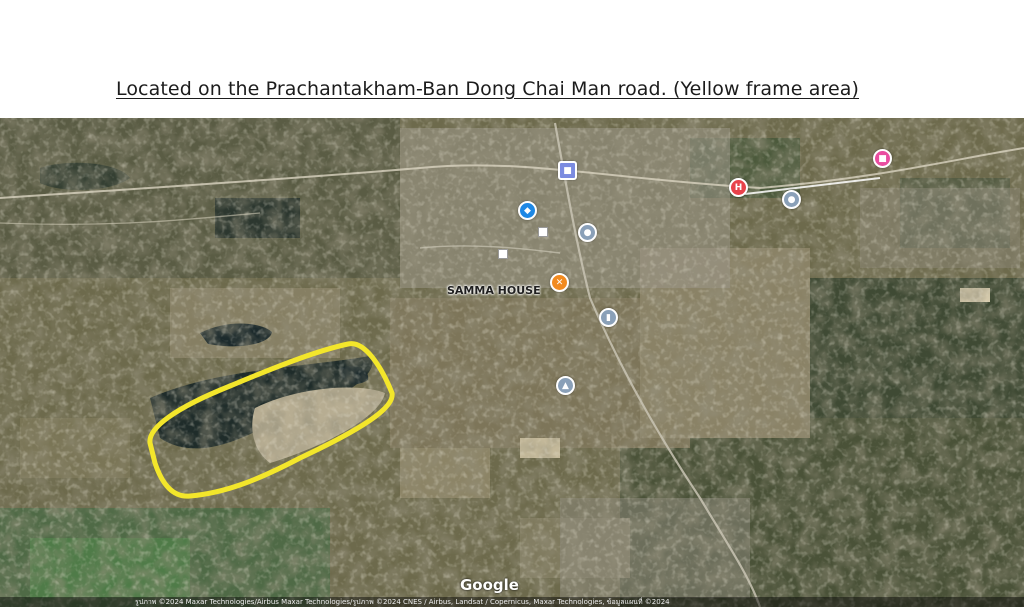  I want to click on shopping-icon: ◆, so click(527, 210).